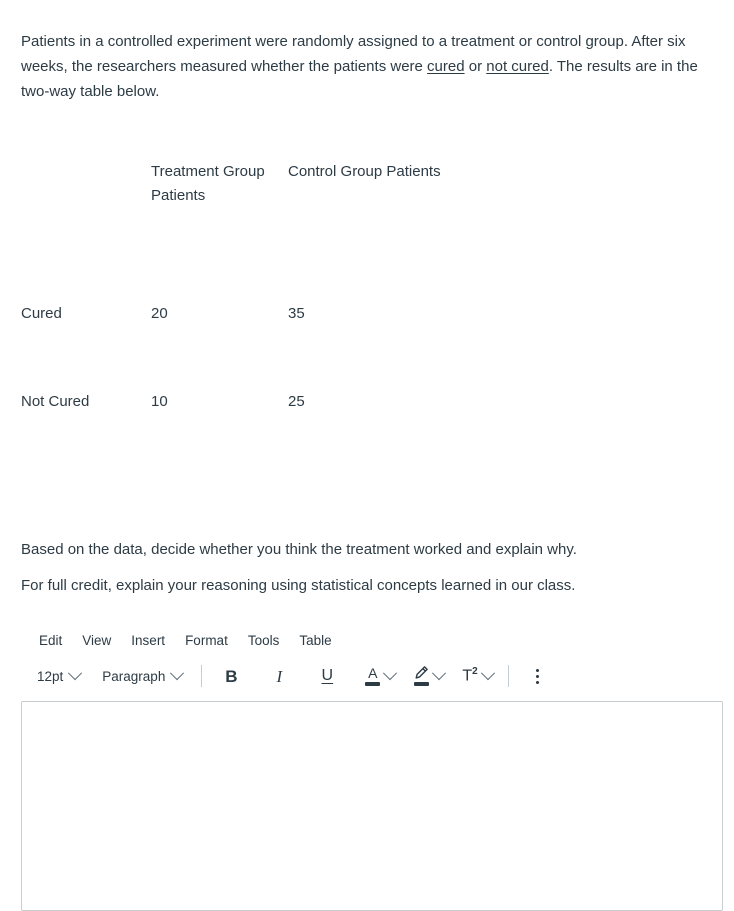  I want to click on kebab-menu-icon, so click(538, 676).